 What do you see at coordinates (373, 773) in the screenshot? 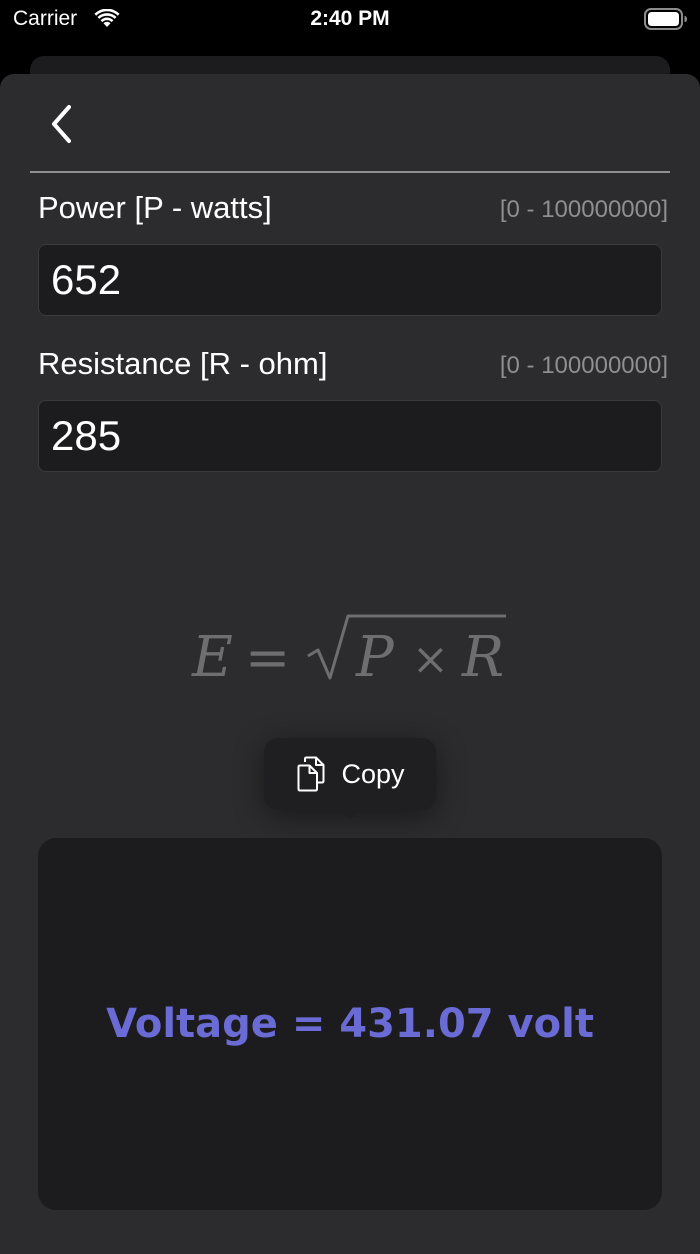
I see `copy-label: Copy` at bounding box center [373, 773].